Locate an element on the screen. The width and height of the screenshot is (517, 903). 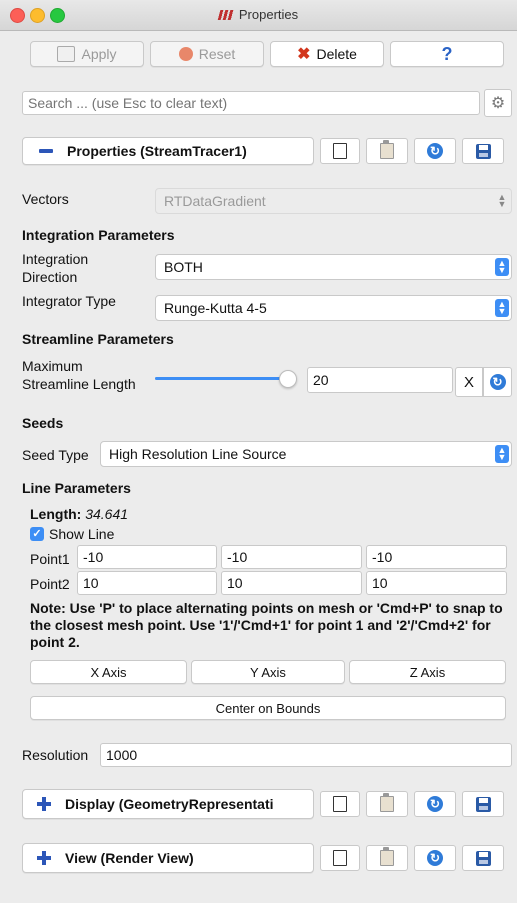
y-axis-button: Y Axis is located at coordinates (268, 672).